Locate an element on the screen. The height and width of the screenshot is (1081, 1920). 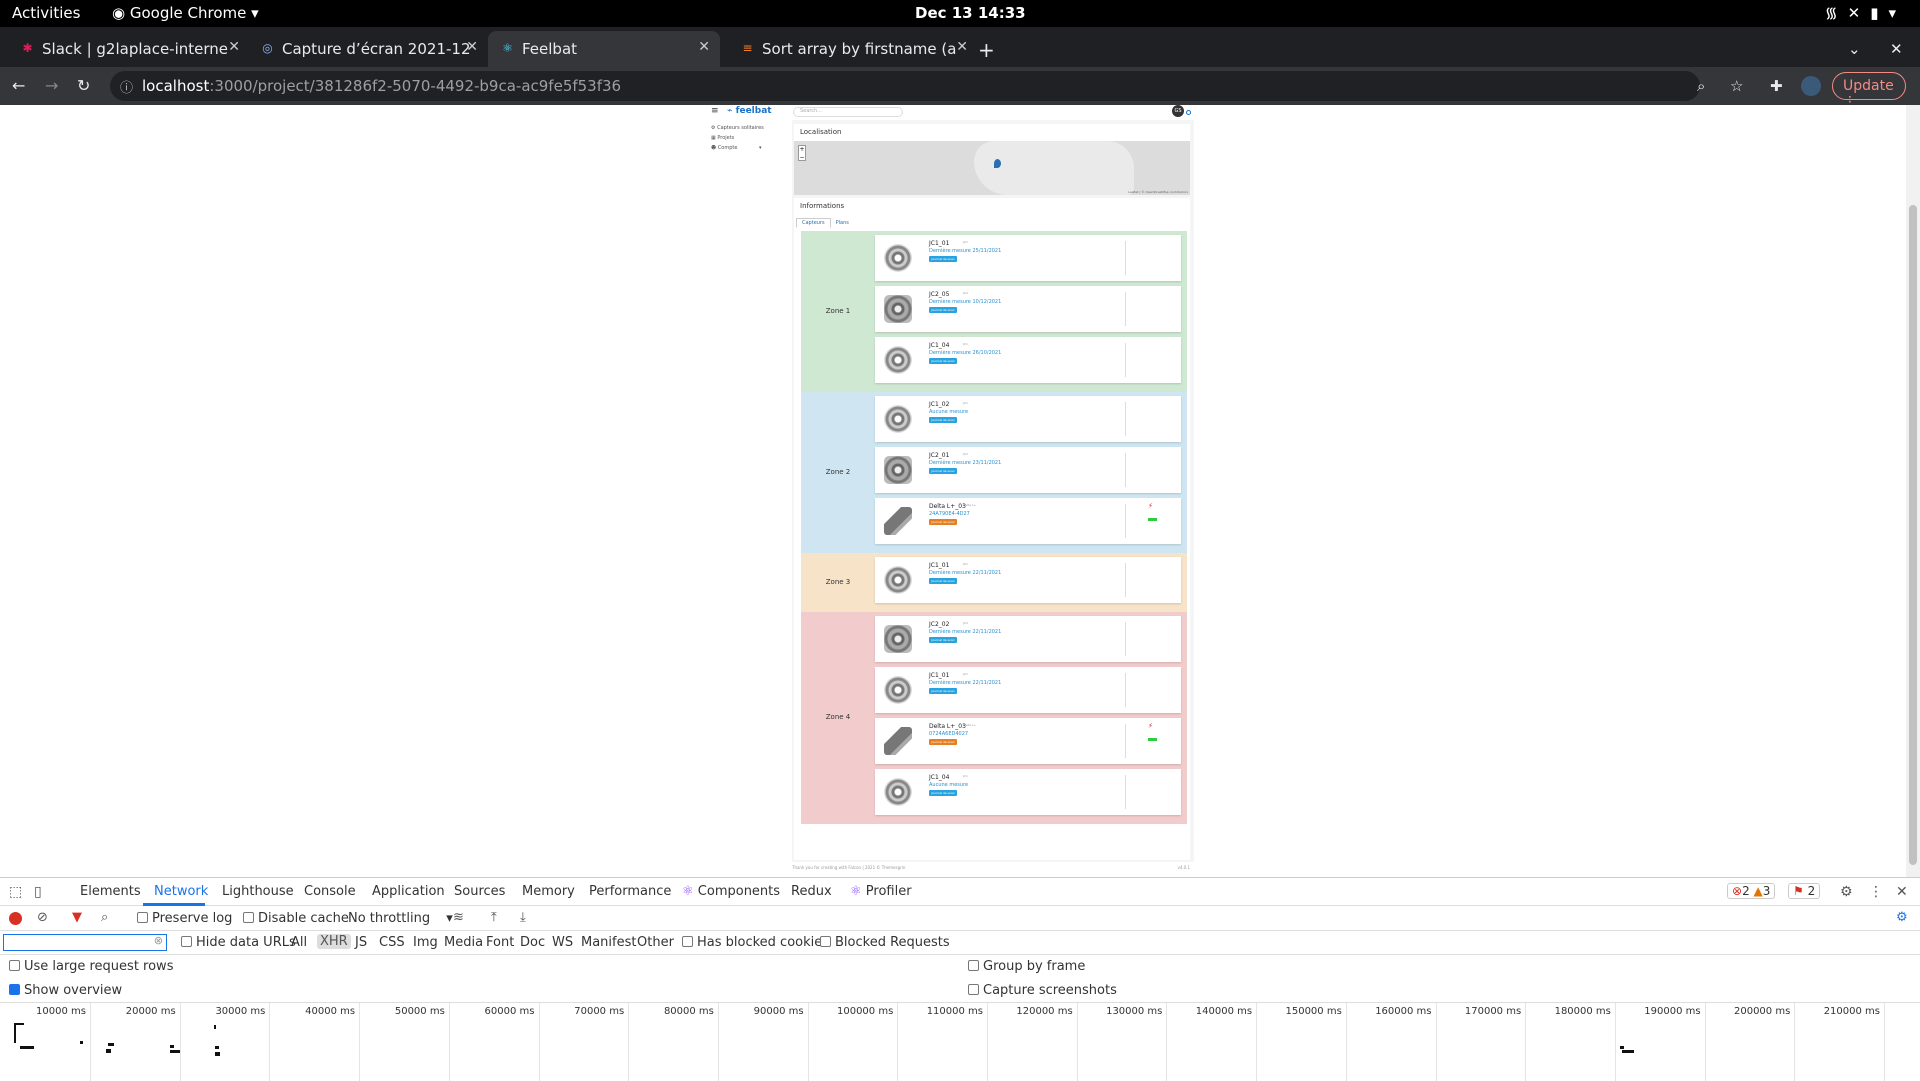
tab-lighthouse: Lighthouse is located at coordinates (258, 891).